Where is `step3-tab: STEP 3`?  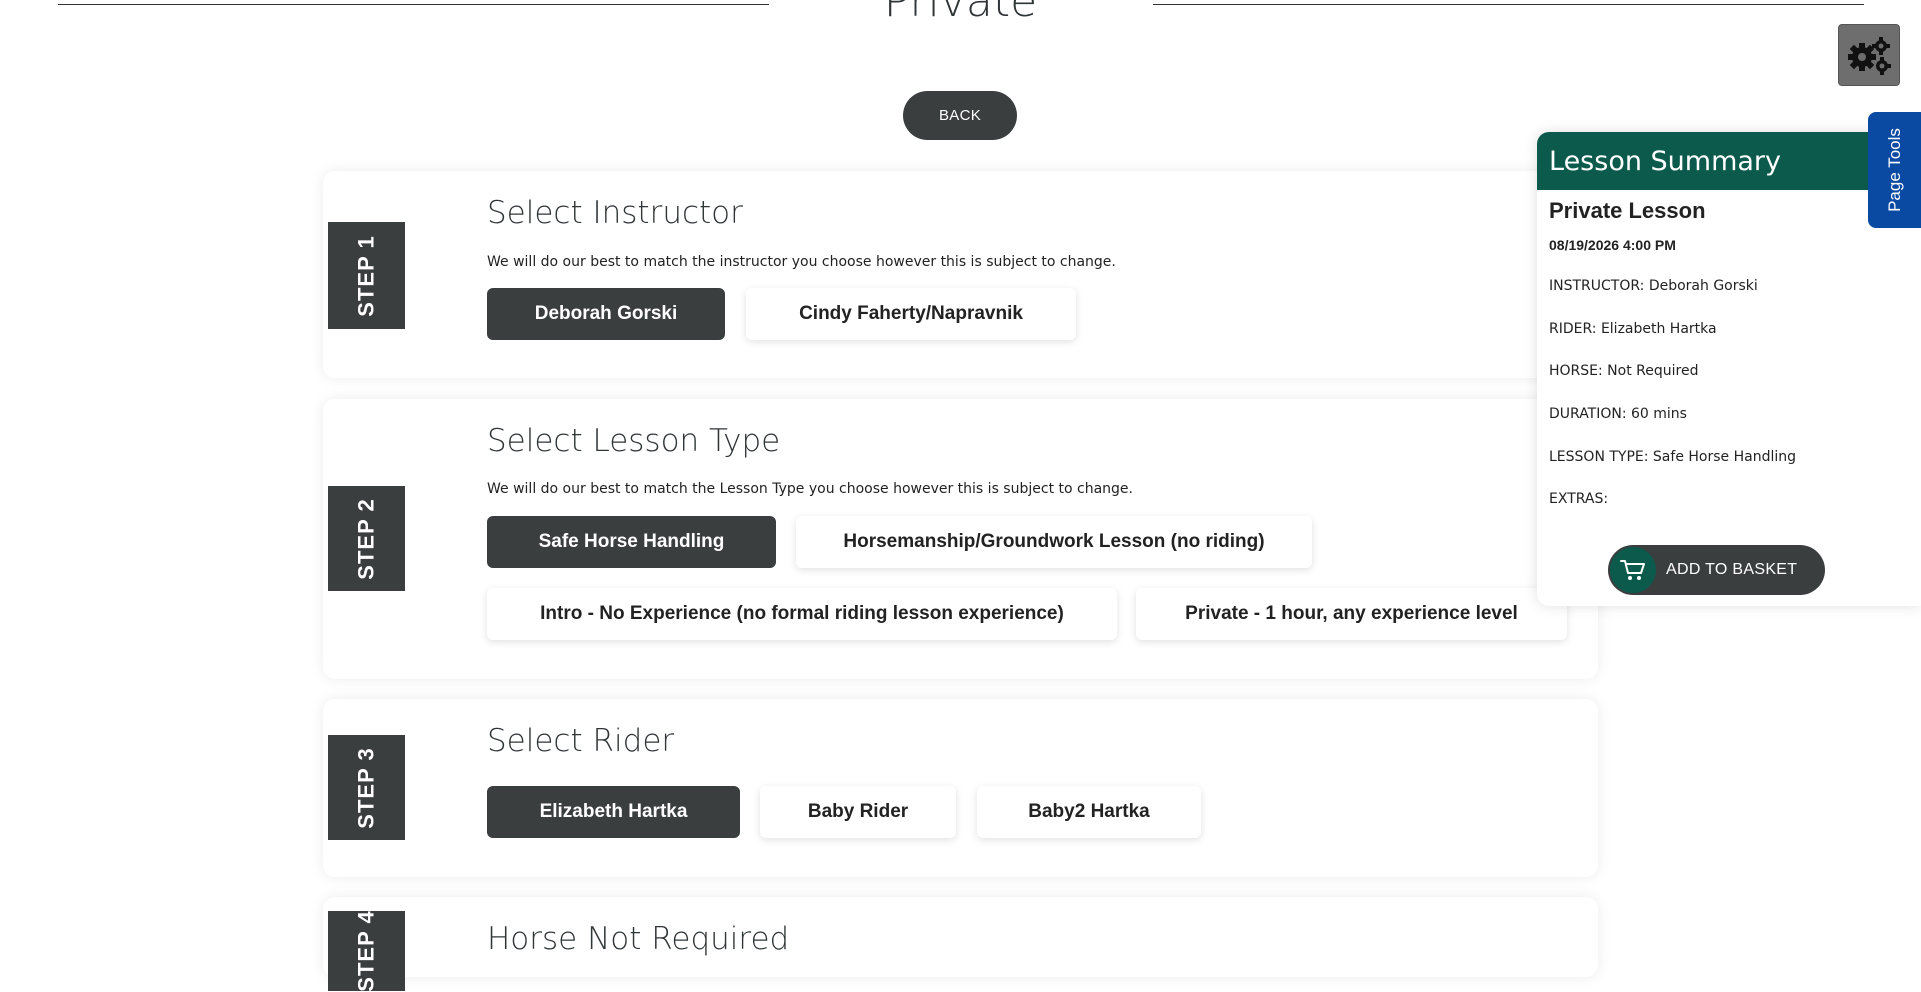 step3-tab: STEP 3 is located at coordinates (366, 787).